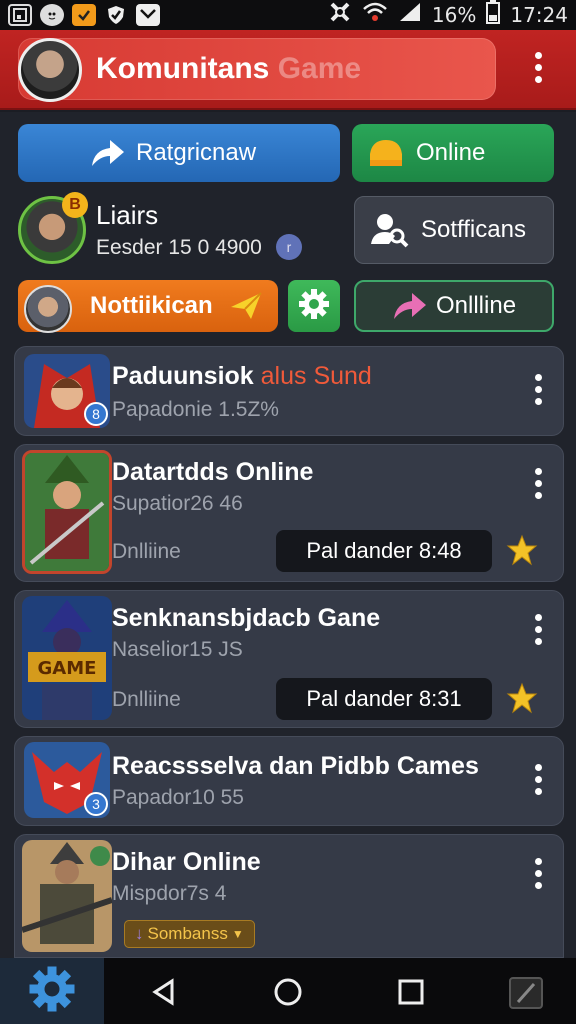 The height and width of the screenshot is (1024, 576). What do you see at coordinates (386, 153) in the screenshot?
I see `cap-icon` at bounding box center [386, 153].